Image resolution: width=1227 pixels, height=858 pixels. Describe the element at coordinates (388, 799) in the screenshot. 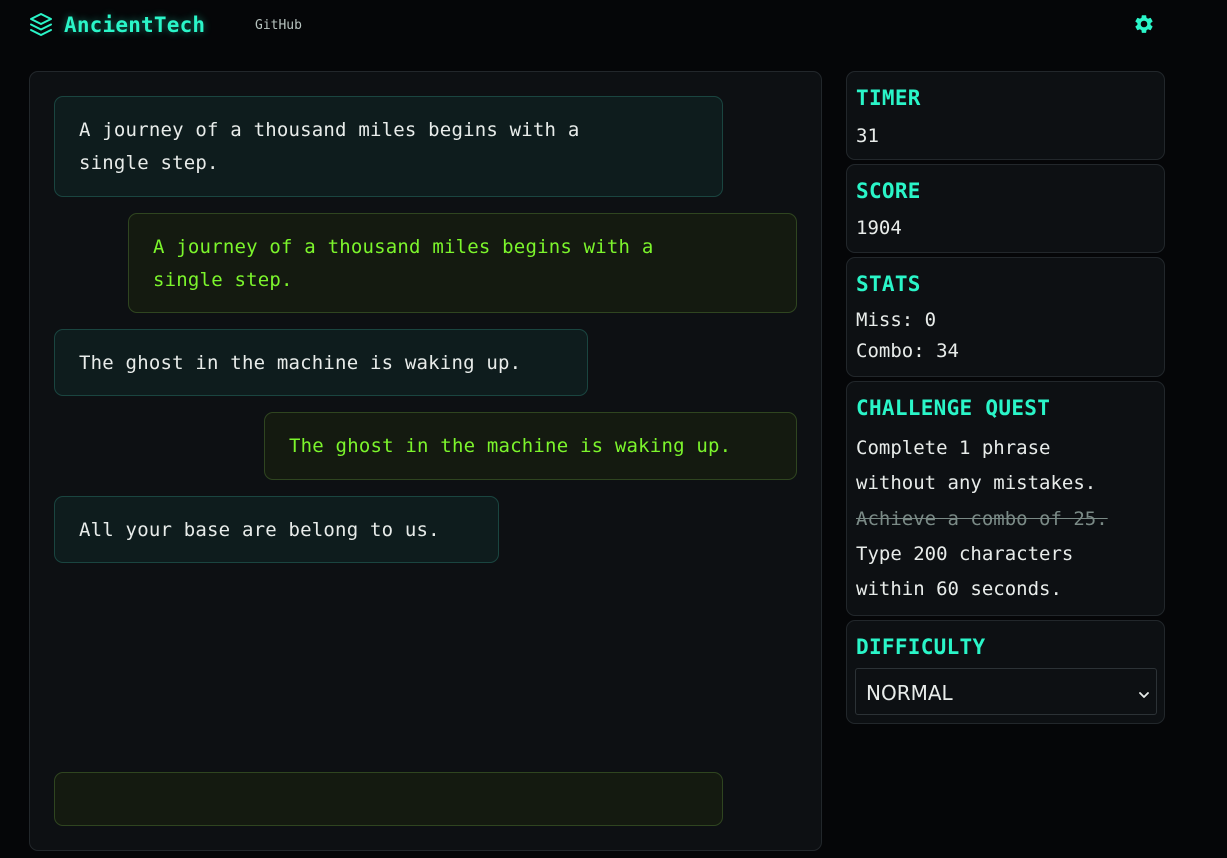

I see `typing-input` at that location.